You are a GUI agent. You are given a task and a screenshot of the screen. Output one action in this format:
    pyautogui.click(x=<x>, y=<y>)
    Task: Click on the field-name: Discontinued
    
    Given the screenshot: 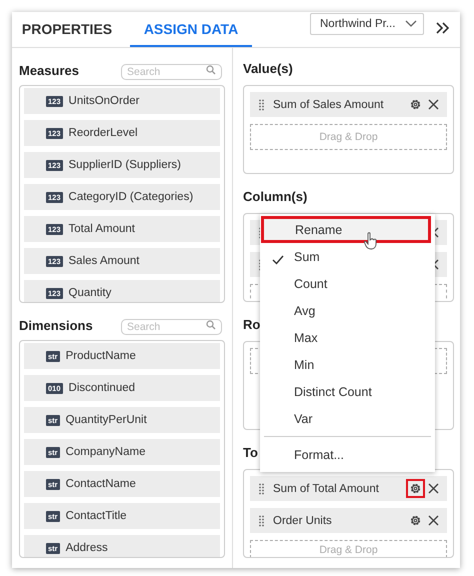 What is the action you would take?
    pyautogui.click(x=101, y=388)
    